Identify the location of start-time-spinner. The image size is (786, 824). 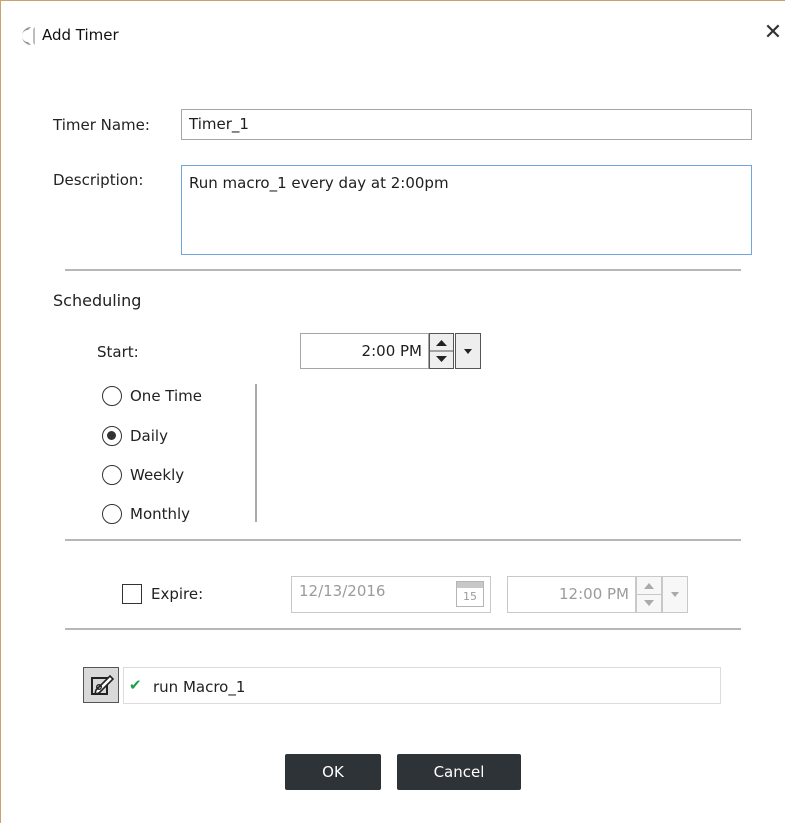
(441, 351).